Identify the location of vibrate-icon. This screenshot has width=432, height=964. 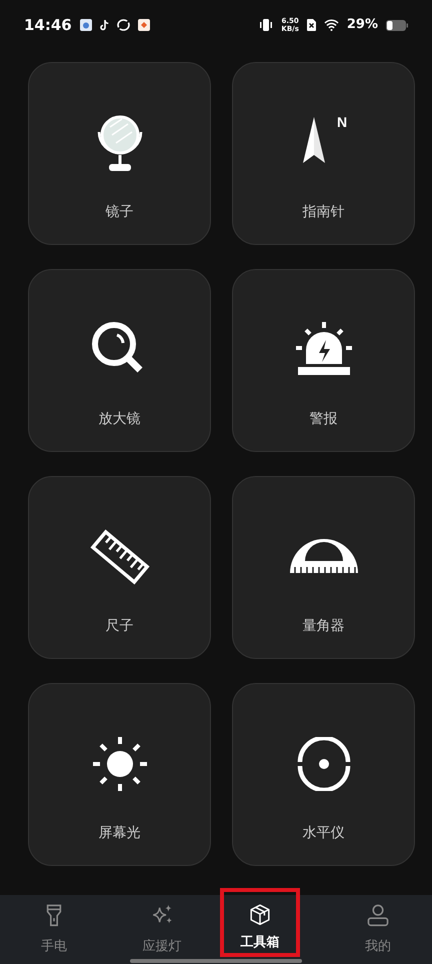
(266, 25).